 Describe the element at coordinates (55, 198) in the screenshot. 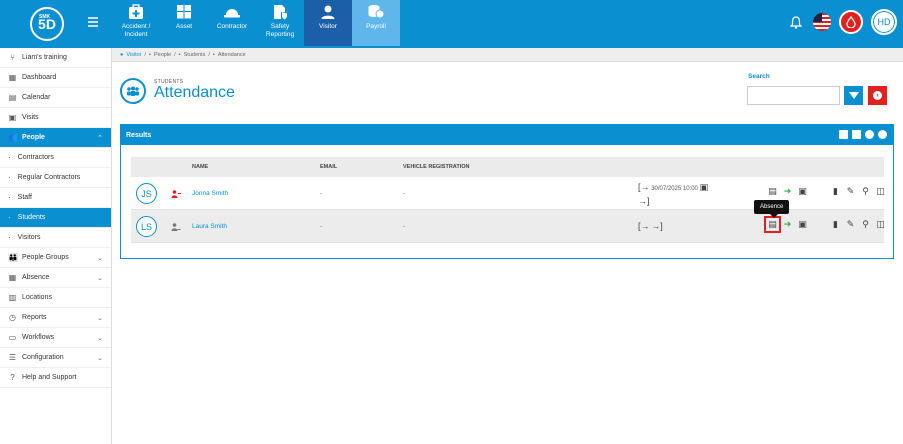

I see `sidebar-item-staff: · Staff` at that location.